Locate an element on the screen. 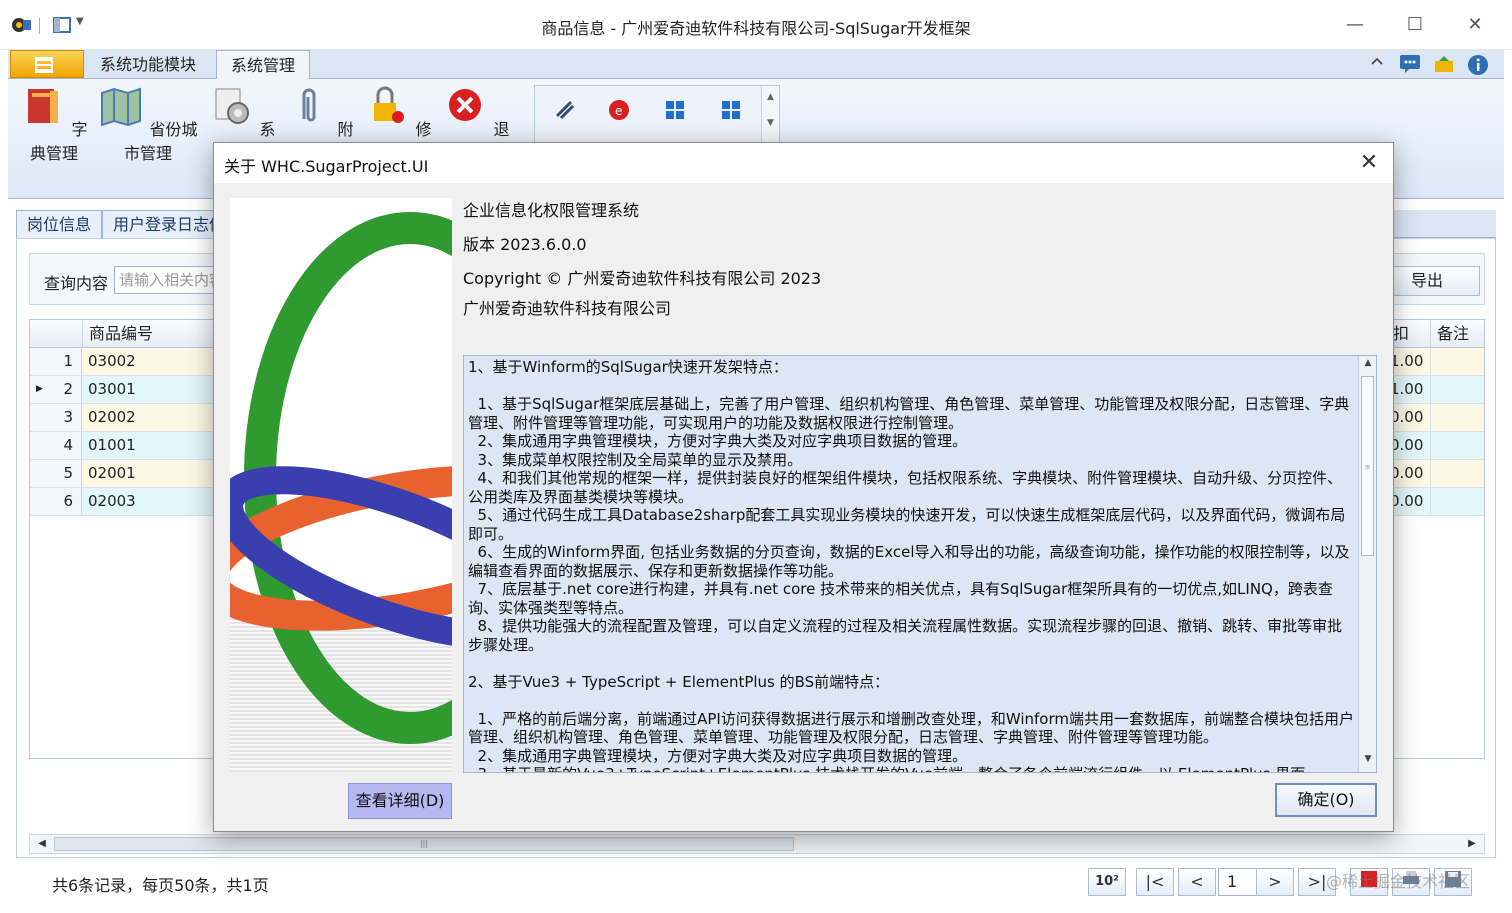 The width and height of the screenshot is (1512, 913). exit-system-button: 退出系统 is located at coordinates (476, 113).